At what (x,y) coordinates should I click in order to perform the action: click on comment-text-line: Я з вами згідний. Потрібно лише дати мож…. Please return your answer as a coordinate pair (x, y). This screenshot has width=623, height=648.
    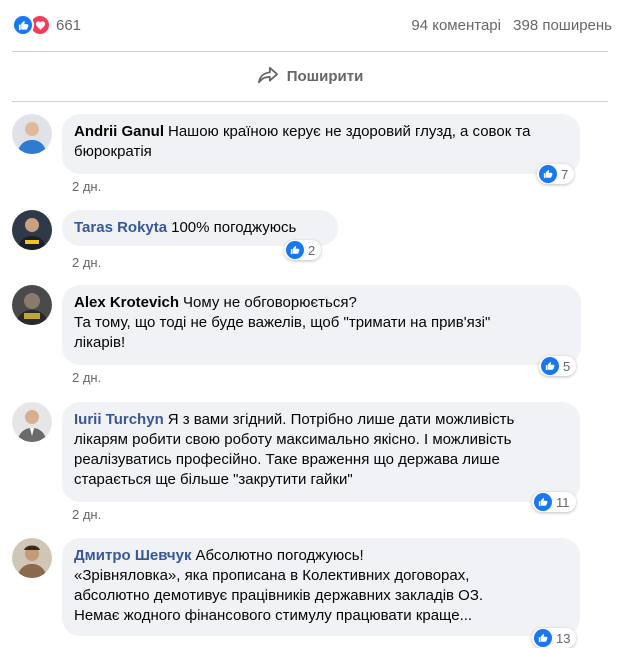
    Looking at the image, I should click on (341, 419).